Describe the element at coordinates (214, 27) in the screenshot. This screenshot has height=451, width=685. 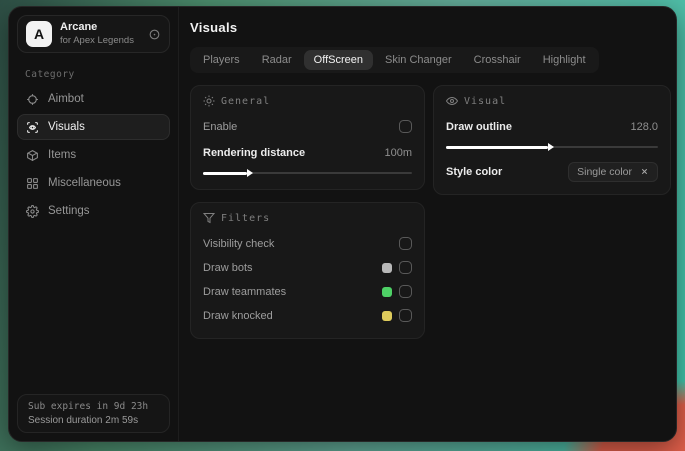
I see `page-title: Visuals` at that location.